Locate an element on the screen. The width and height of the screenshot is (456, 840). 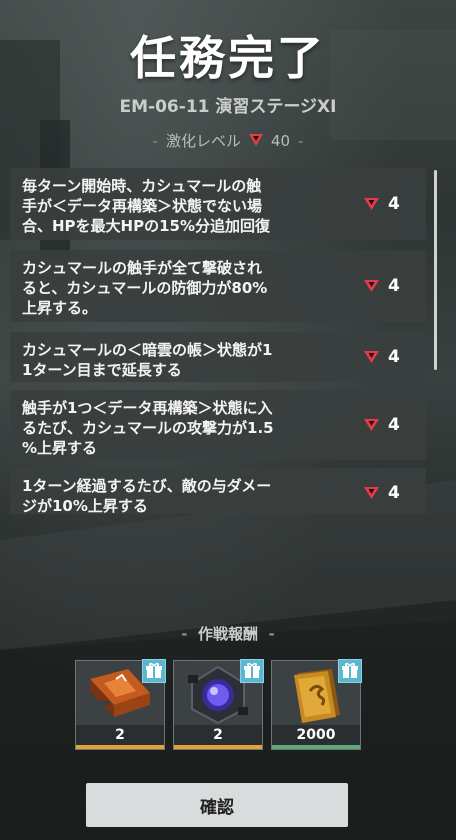
confirm-button: 確認 is located at coordinates (217, 805).